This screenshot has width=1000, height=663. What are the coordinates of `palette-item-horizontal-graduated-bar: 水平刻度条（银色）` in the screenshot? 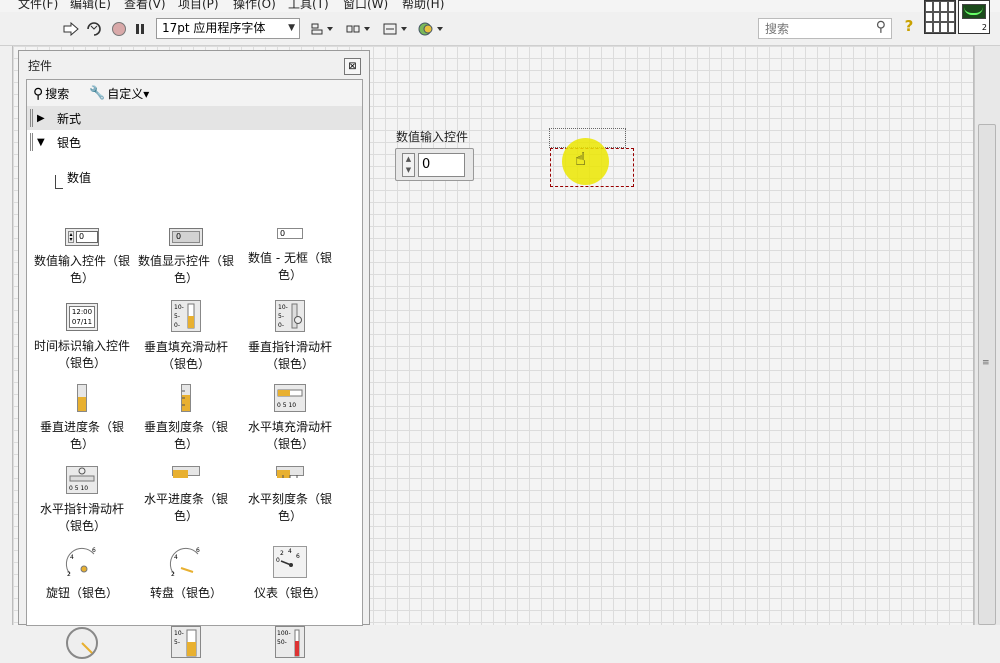 It's located at (290, 495).